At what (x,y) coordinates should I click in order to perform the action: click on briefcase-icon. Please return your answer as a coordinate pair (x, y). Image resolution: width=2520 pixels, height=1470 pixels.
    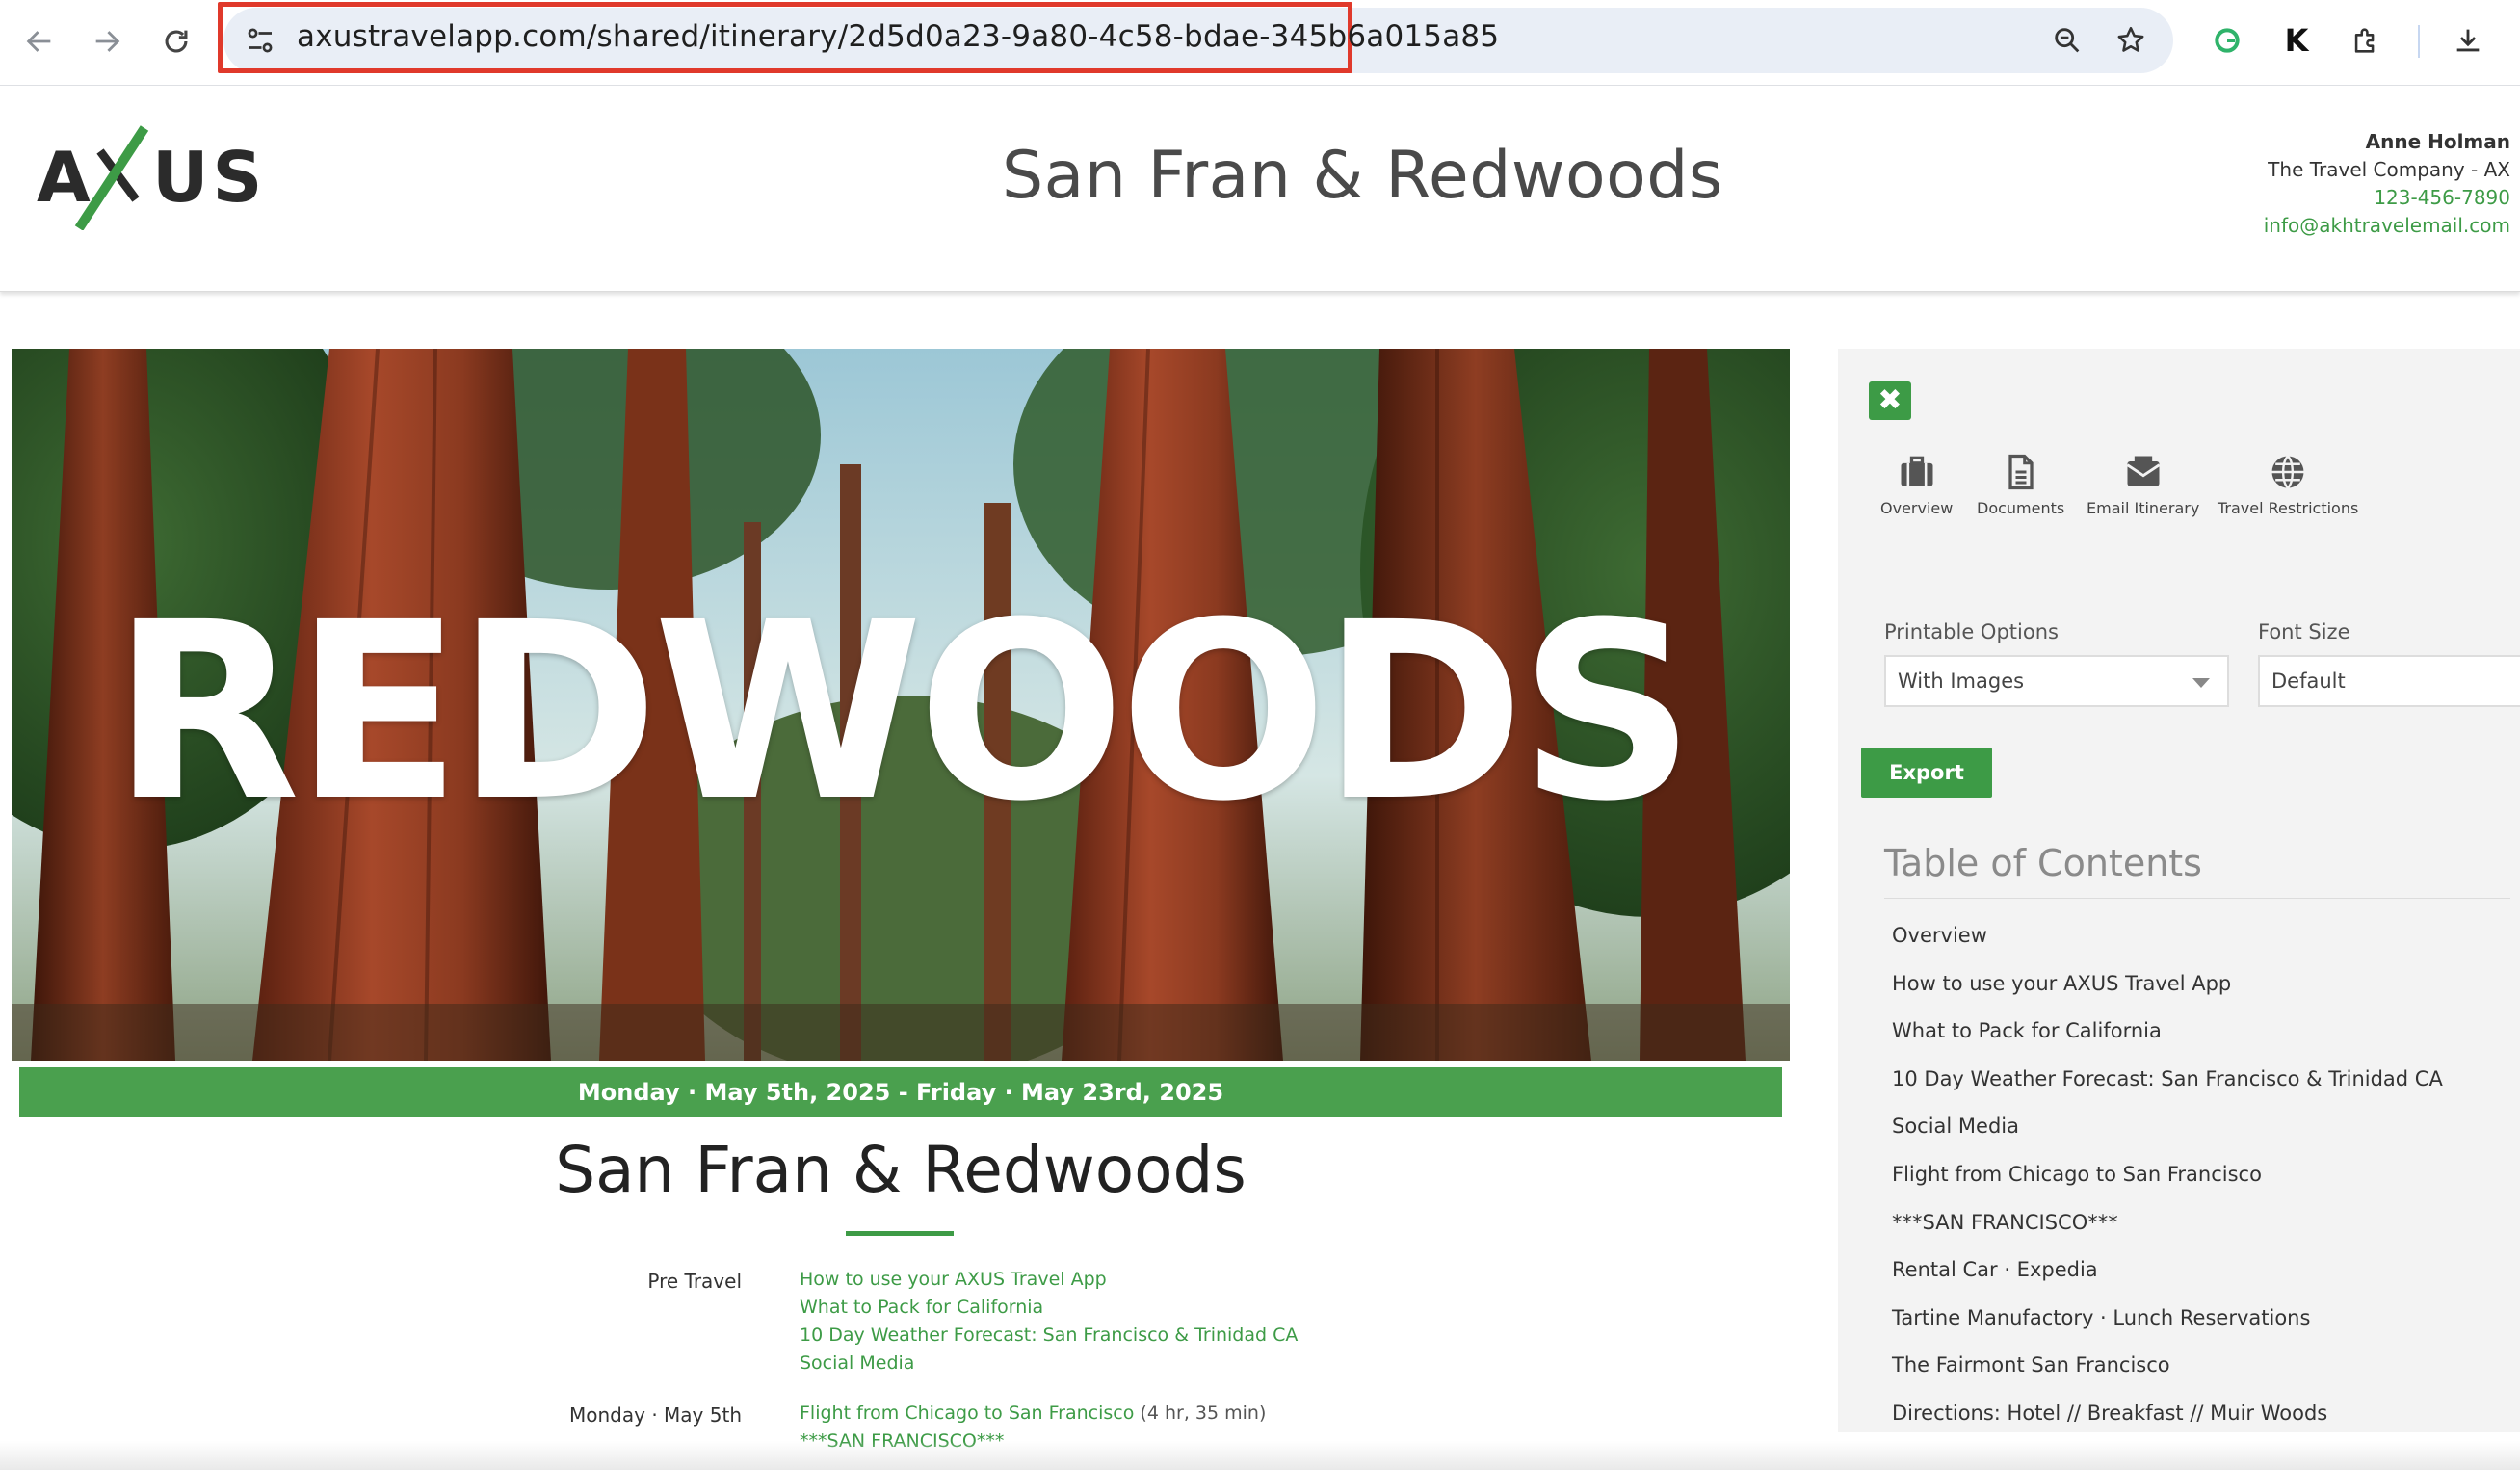
    Looking at the image, I should click on (1917, 471).